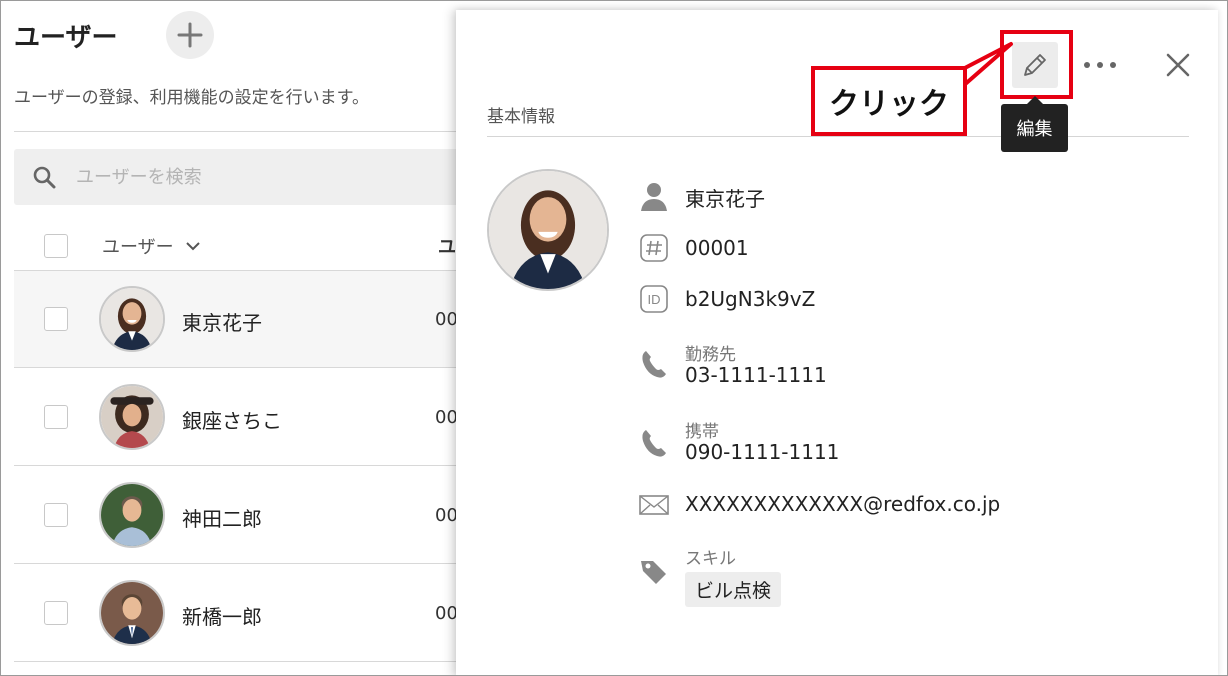 The height and width of the screenshot is (676, 1228). I want to click on user-id: b2UgN3k9vZ, so click(750, 299).